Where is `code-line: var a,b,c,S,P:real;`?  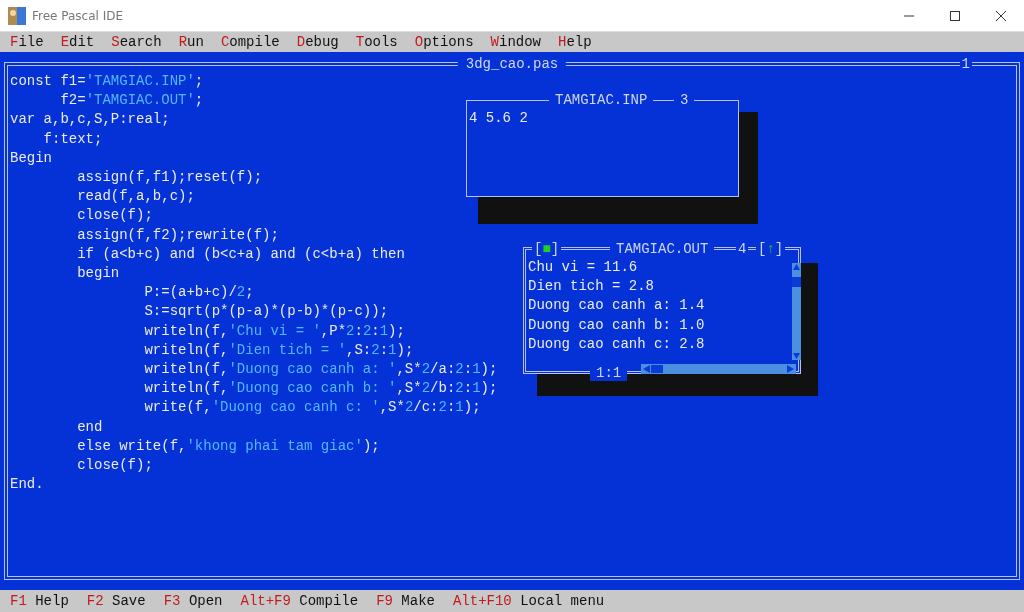 code-line: var a,b,c,S,P:real; is located at coordinates (90, 120).